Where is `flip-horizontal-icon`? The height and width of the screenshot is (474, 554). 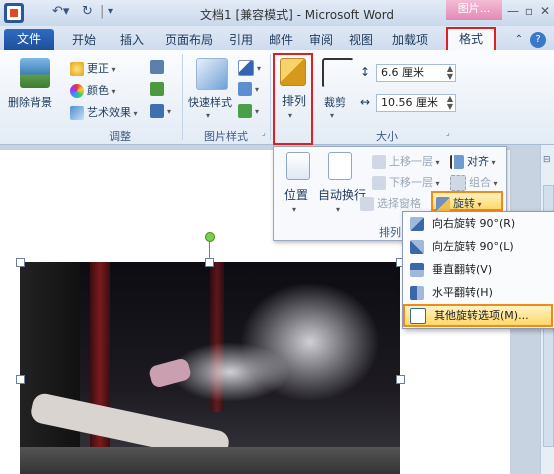 flip-horizontal-icon is located at coordinates (417, 293).